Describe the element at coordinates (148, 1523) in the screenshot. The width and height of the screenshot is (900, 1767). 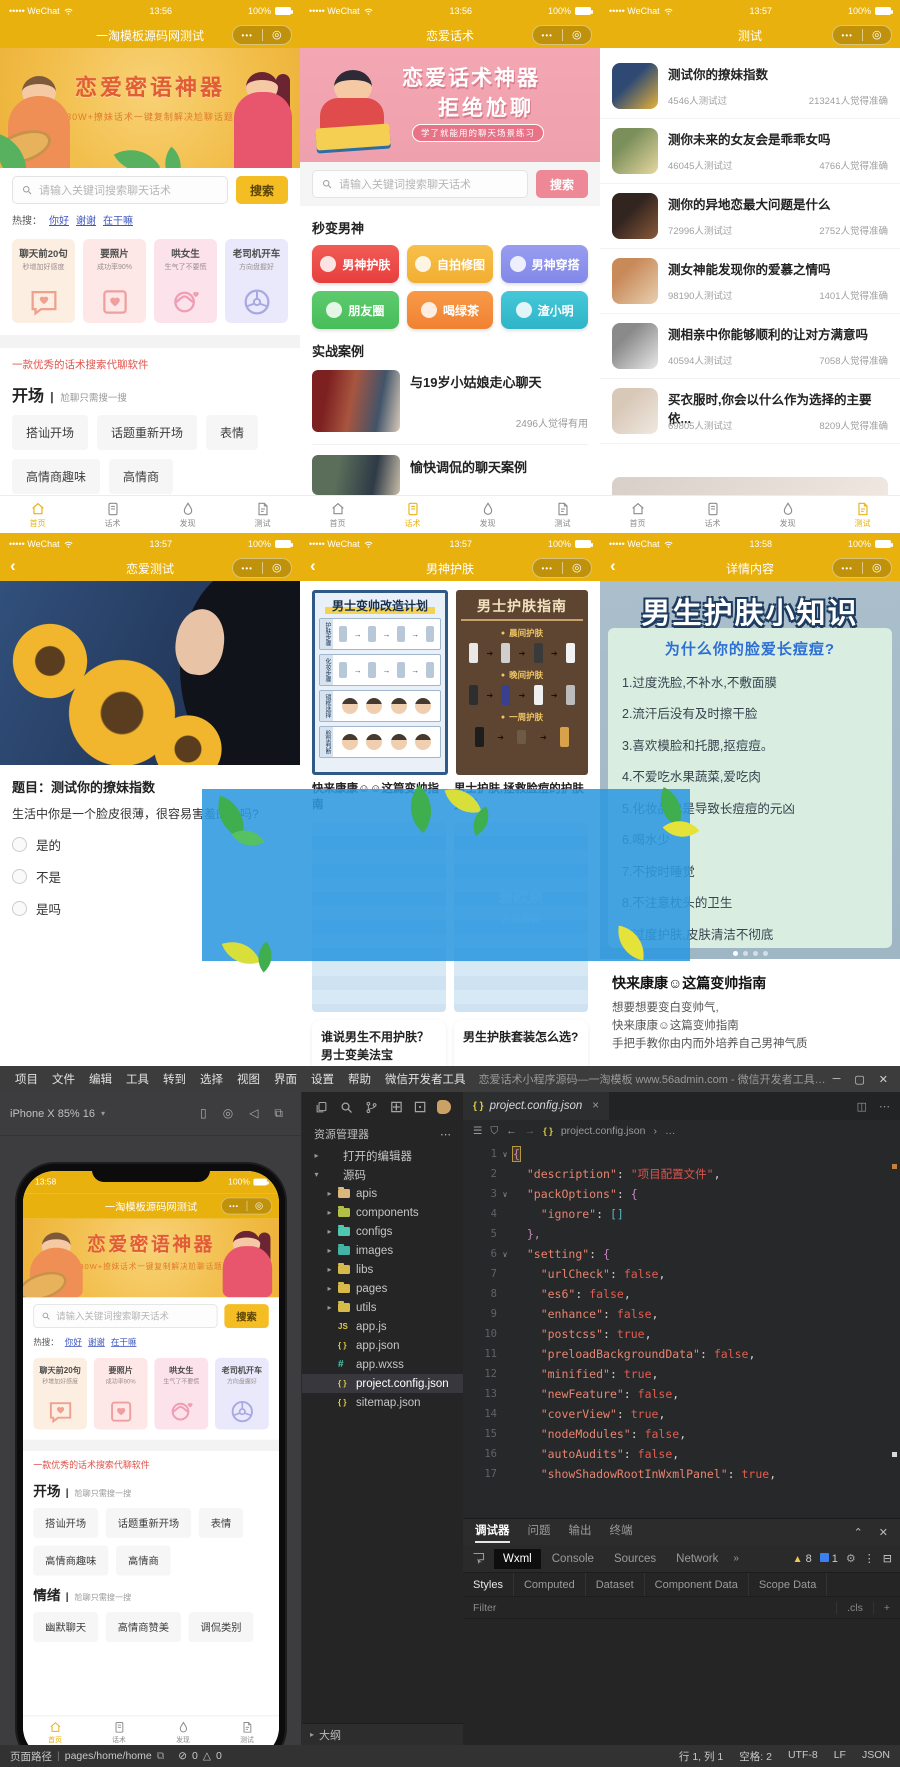
I see `tag-button: 话题重新开场` at that location.